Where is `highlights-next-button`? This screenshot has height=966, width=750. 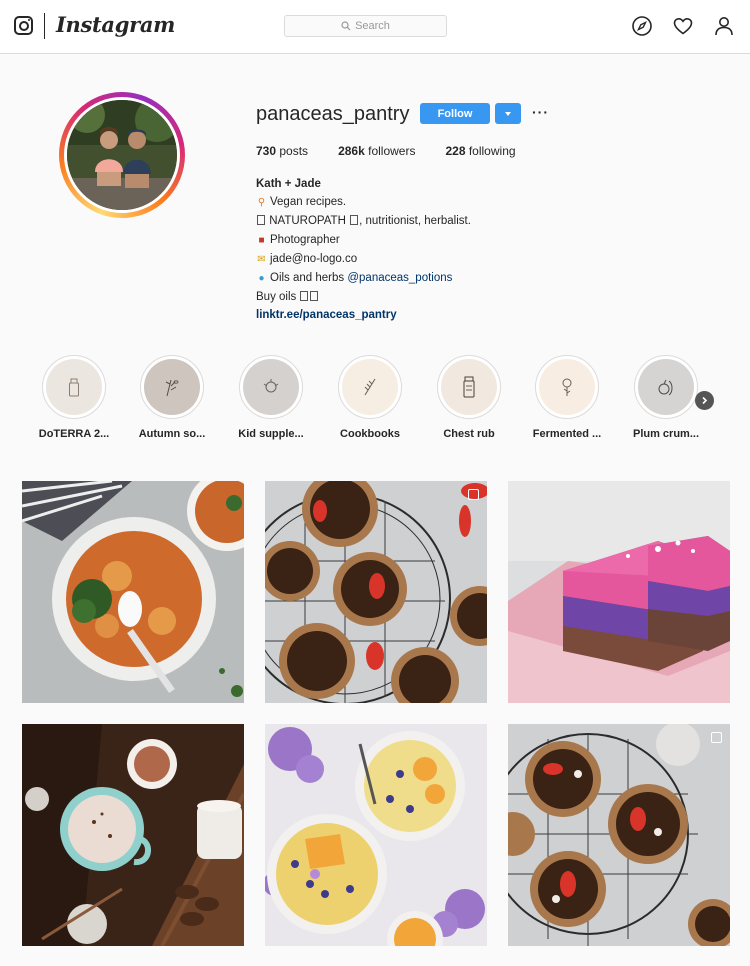 highlights-next-button is located at coordinates (704, 400).